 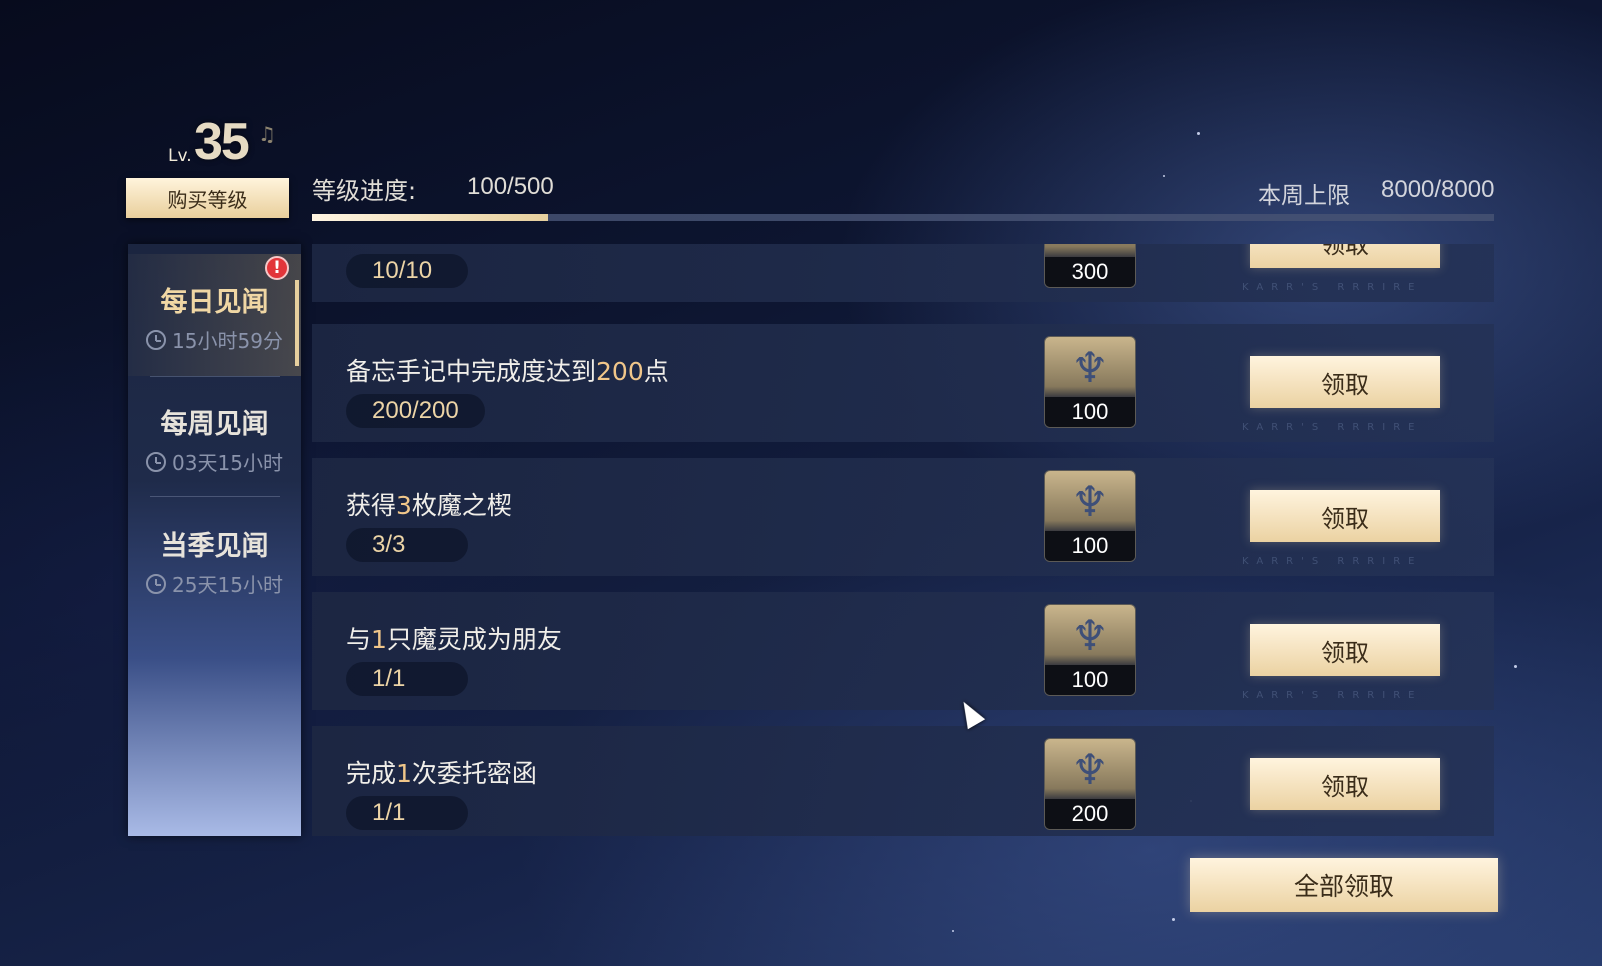 I want to click on reward-item: ♆ 300, so click(x=1090, y=266).